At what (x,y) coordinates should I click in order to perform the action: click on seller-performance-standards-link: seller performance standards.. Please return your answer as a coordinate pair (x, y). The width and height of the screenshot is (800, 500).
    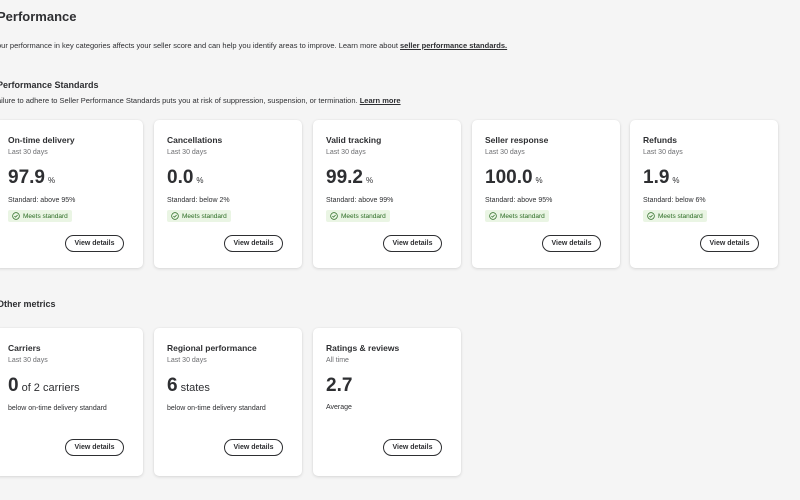
    Looking at the image, I should click on (453, 45).